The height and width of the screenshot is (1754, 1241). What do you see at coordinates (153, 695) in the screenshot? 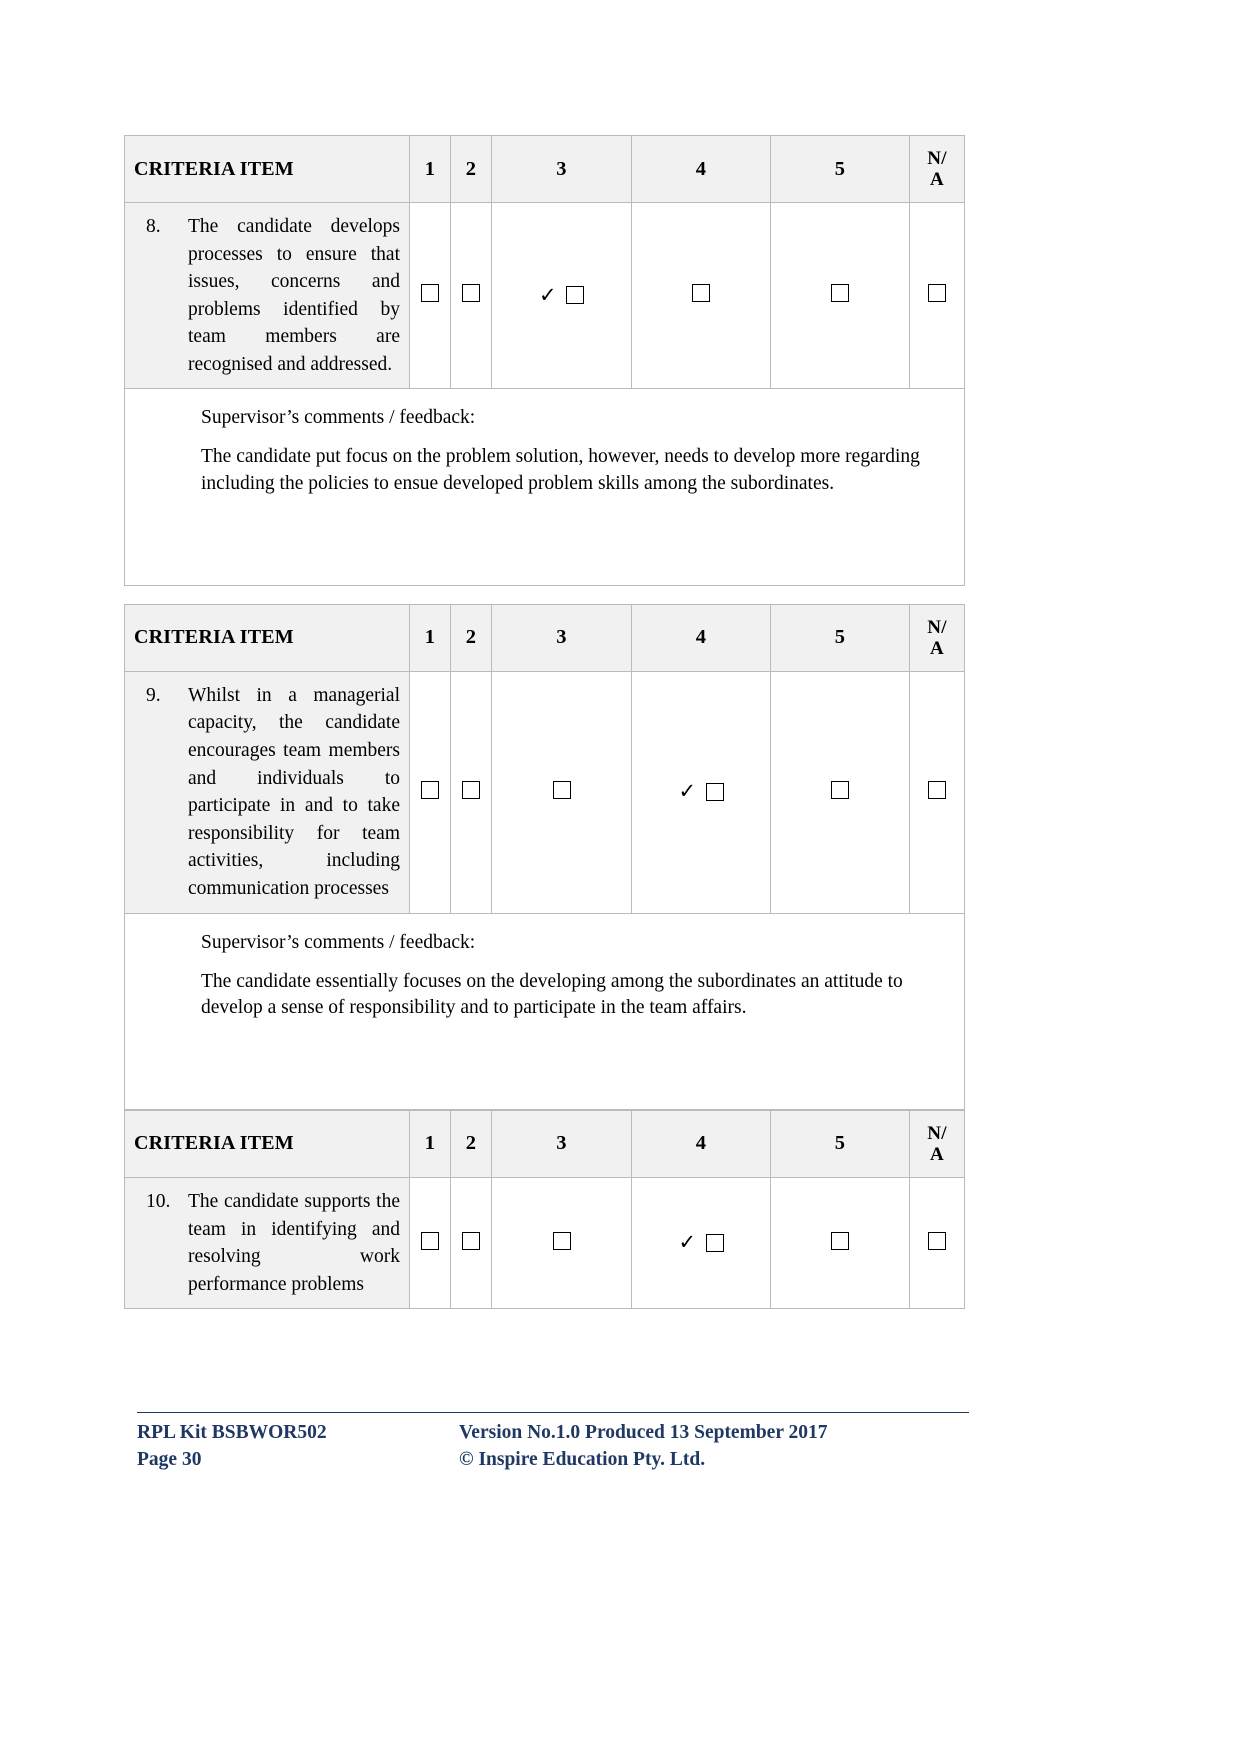
I see `criteria-number-9: 9.` at bounding box center [153, 695].